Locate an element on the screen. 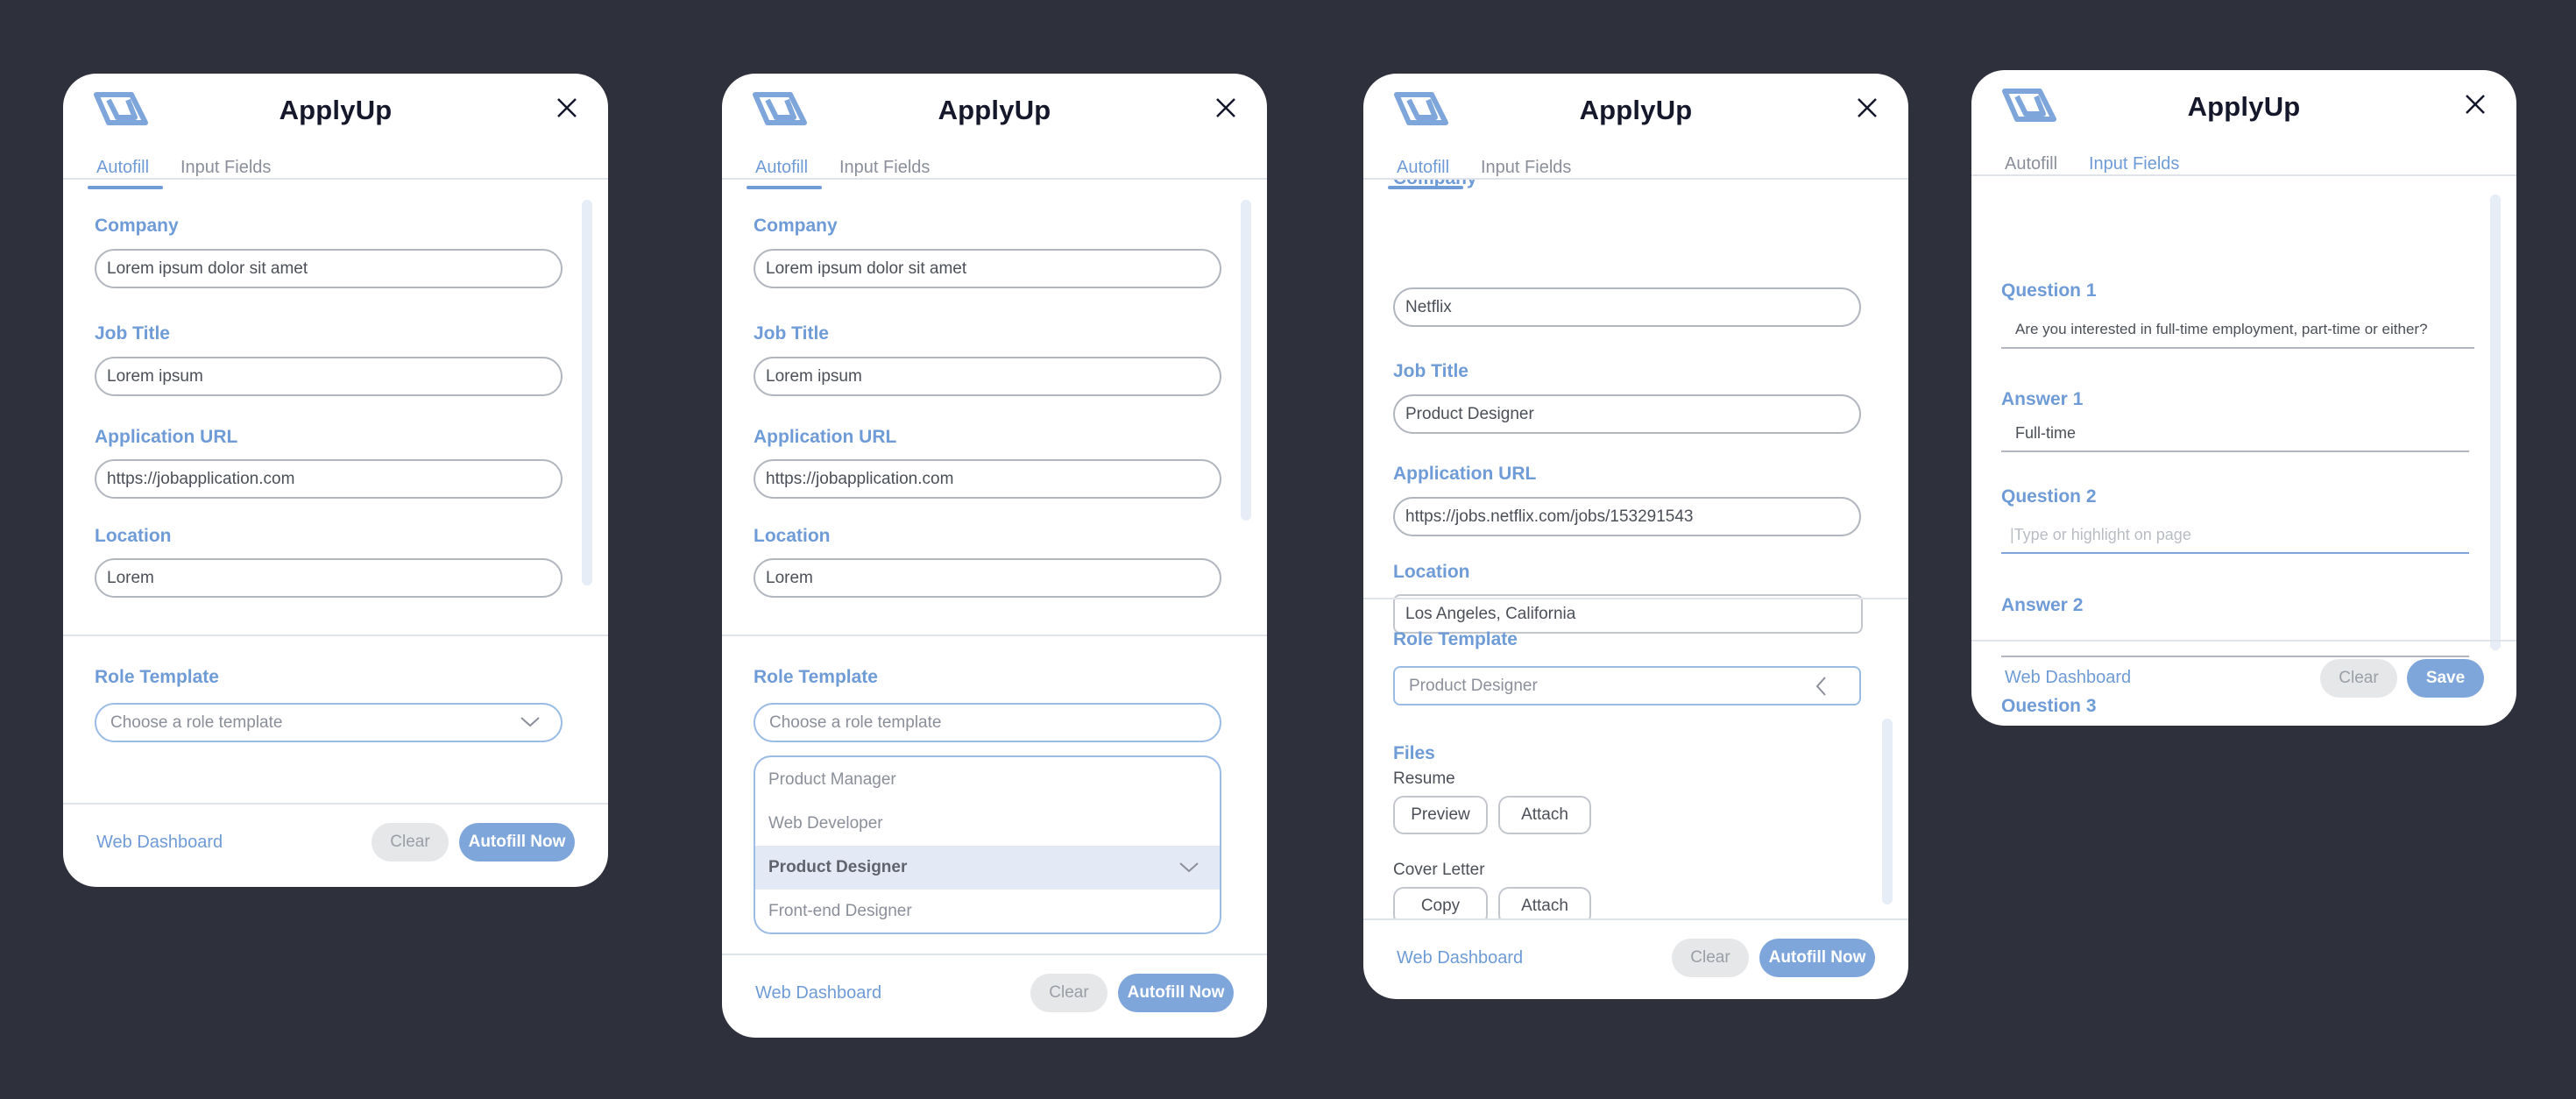  resume-label: Resume is located at coordinates (1424, 778).